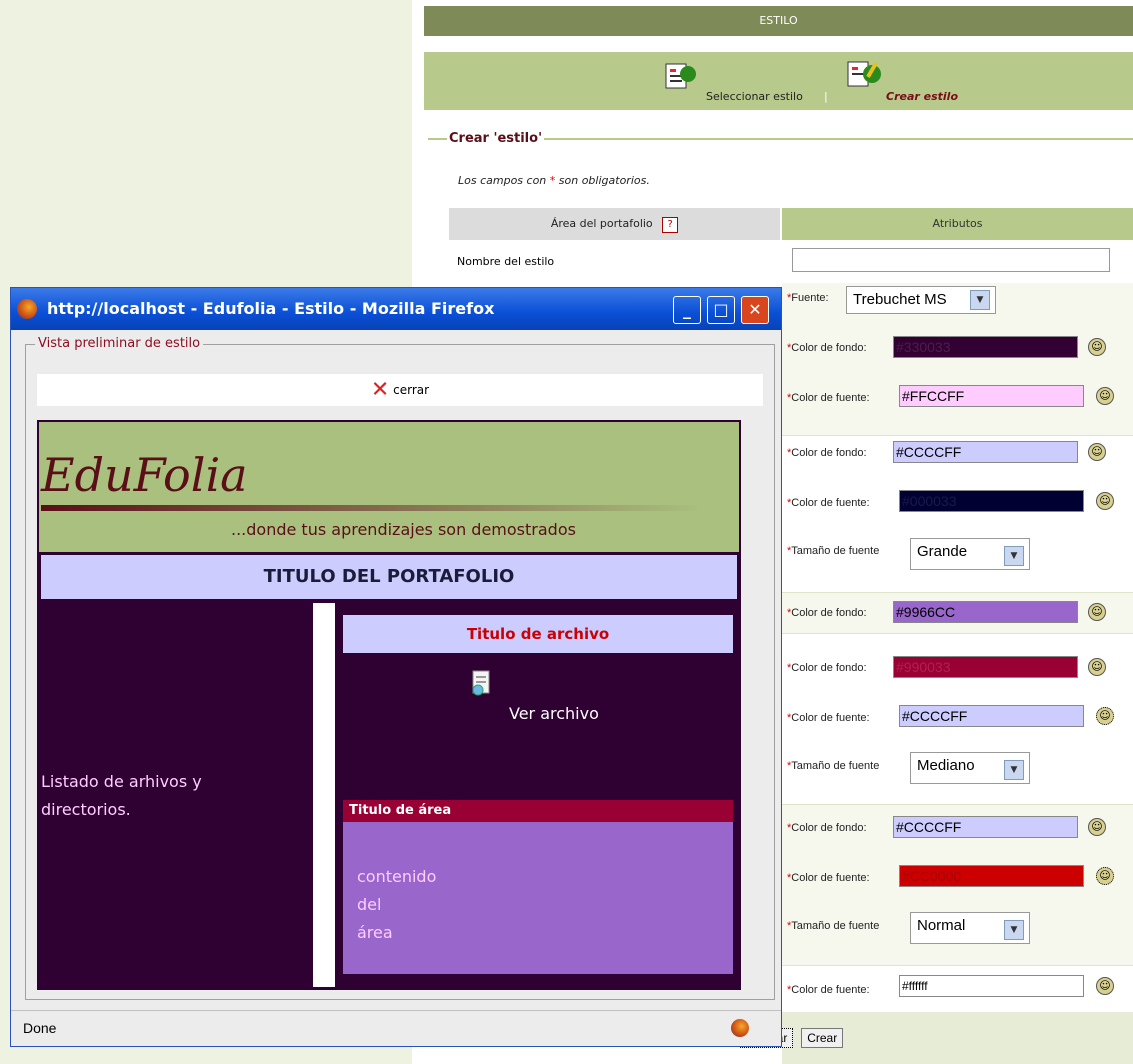  What do you see at coordinates (121, 795) in the screenshot?
I see `file-listing-text: Listado de arhivos y directorios.` at bounding box center [121, 795].